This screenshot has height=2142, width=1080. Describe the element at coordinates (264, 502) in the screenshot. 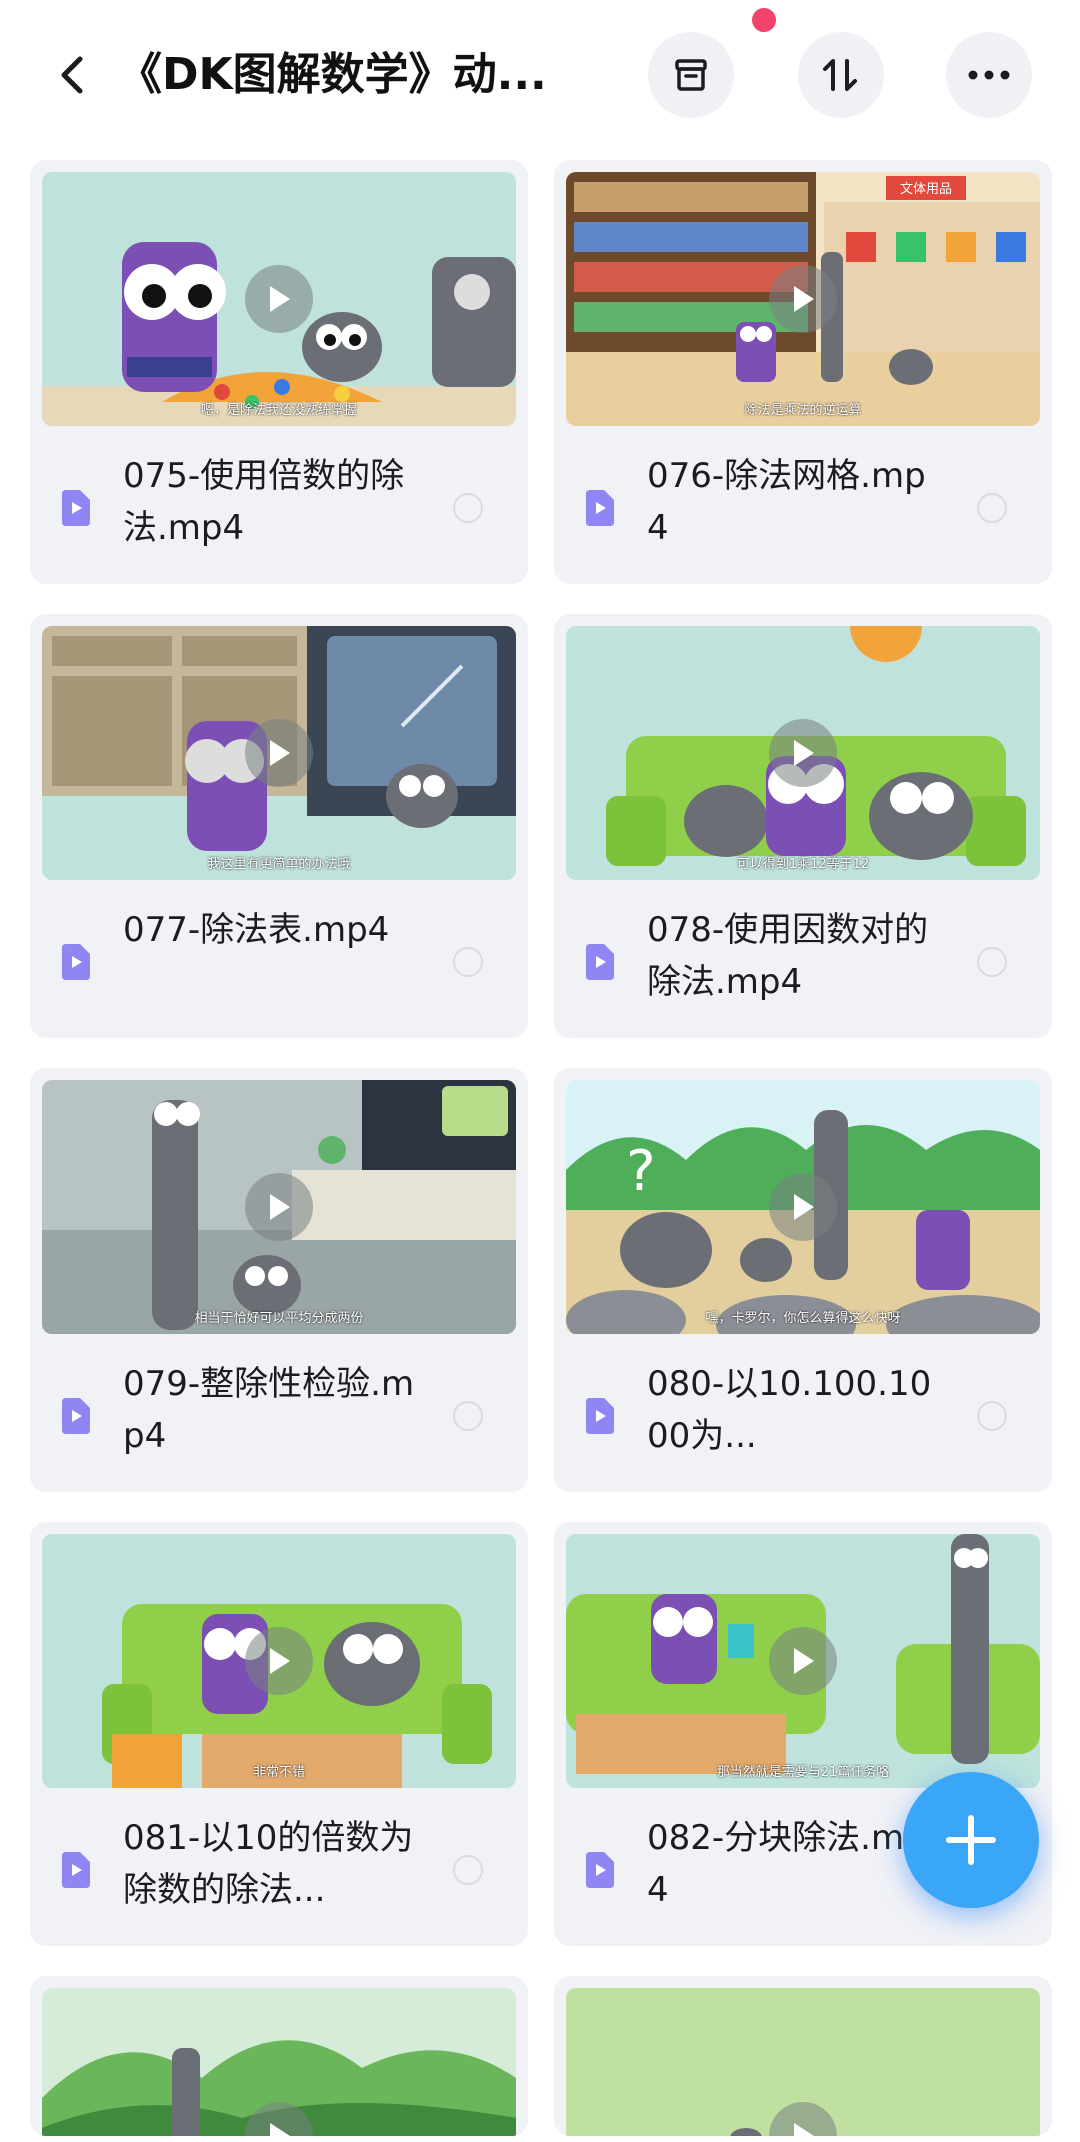

I see `file-name: 075-使用倍数的除法.mp4` at that location.